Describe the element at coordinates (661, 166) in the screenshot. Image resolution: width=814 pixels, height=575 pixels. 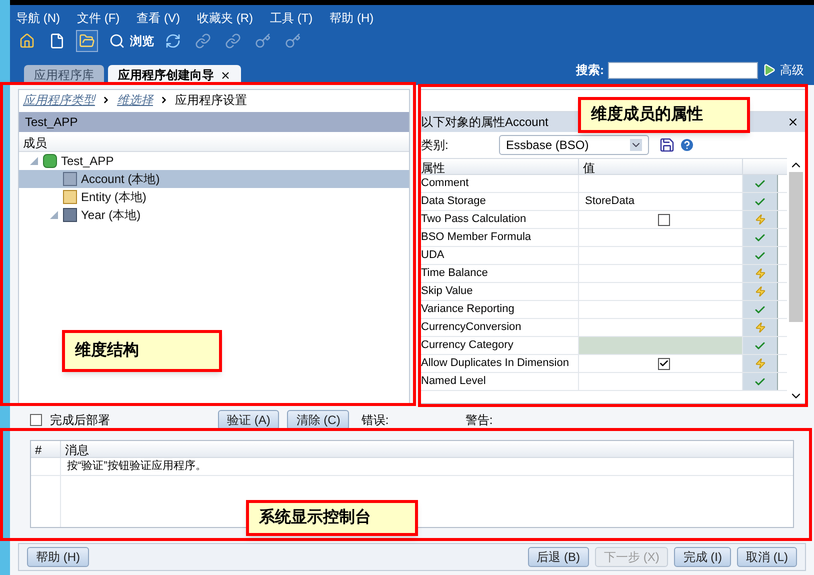
I see `column-header: 值` at that location.